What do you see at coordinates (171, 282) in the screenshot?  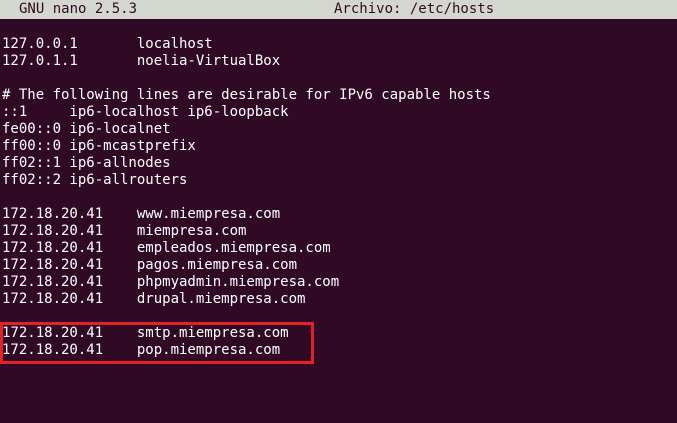 I see `hosts-line-phpmyadmin: 172.18.20.41 phpmyadmin.miempresa.com` at bounding box center [171, 282].